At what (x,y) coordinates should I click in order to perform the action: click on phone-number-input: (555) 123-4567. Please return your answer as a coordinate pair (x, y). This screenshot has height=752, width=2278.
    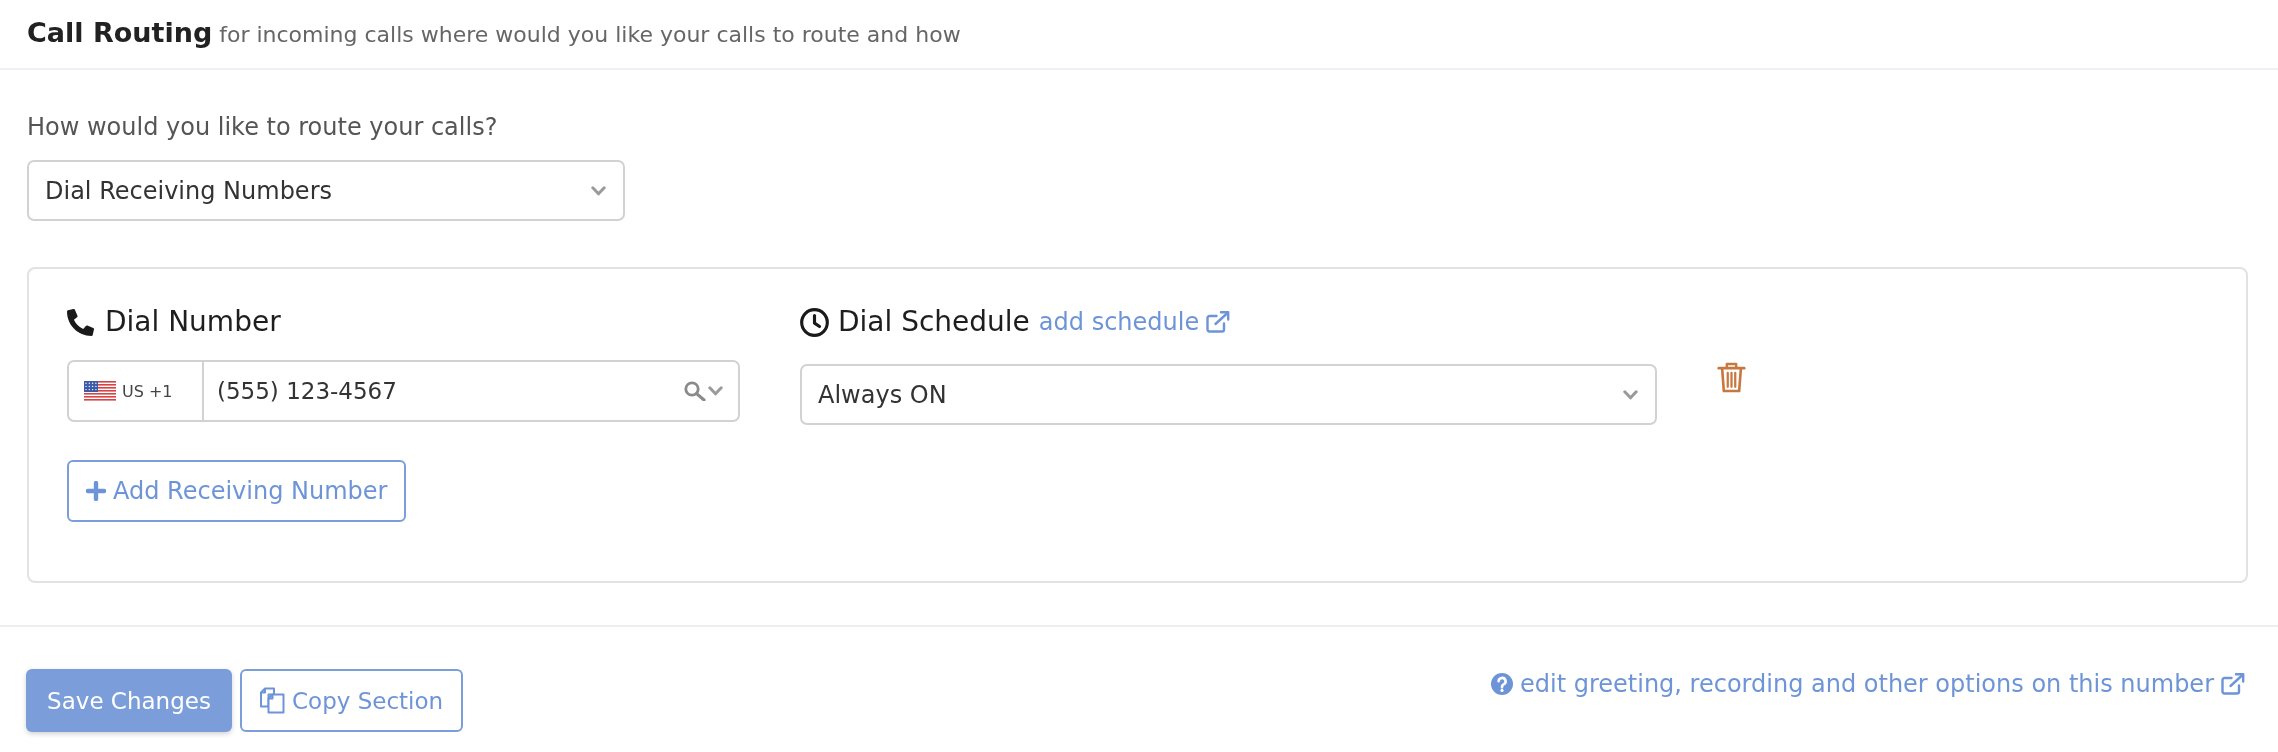
    Looking at the image, I should click on (444, 391).